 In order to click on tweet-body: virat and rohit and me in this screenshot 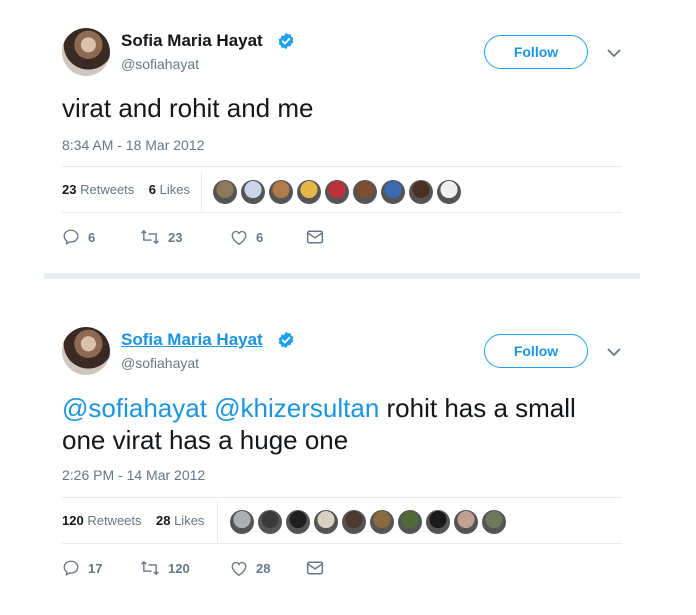, I will do `click(188, 108)`.